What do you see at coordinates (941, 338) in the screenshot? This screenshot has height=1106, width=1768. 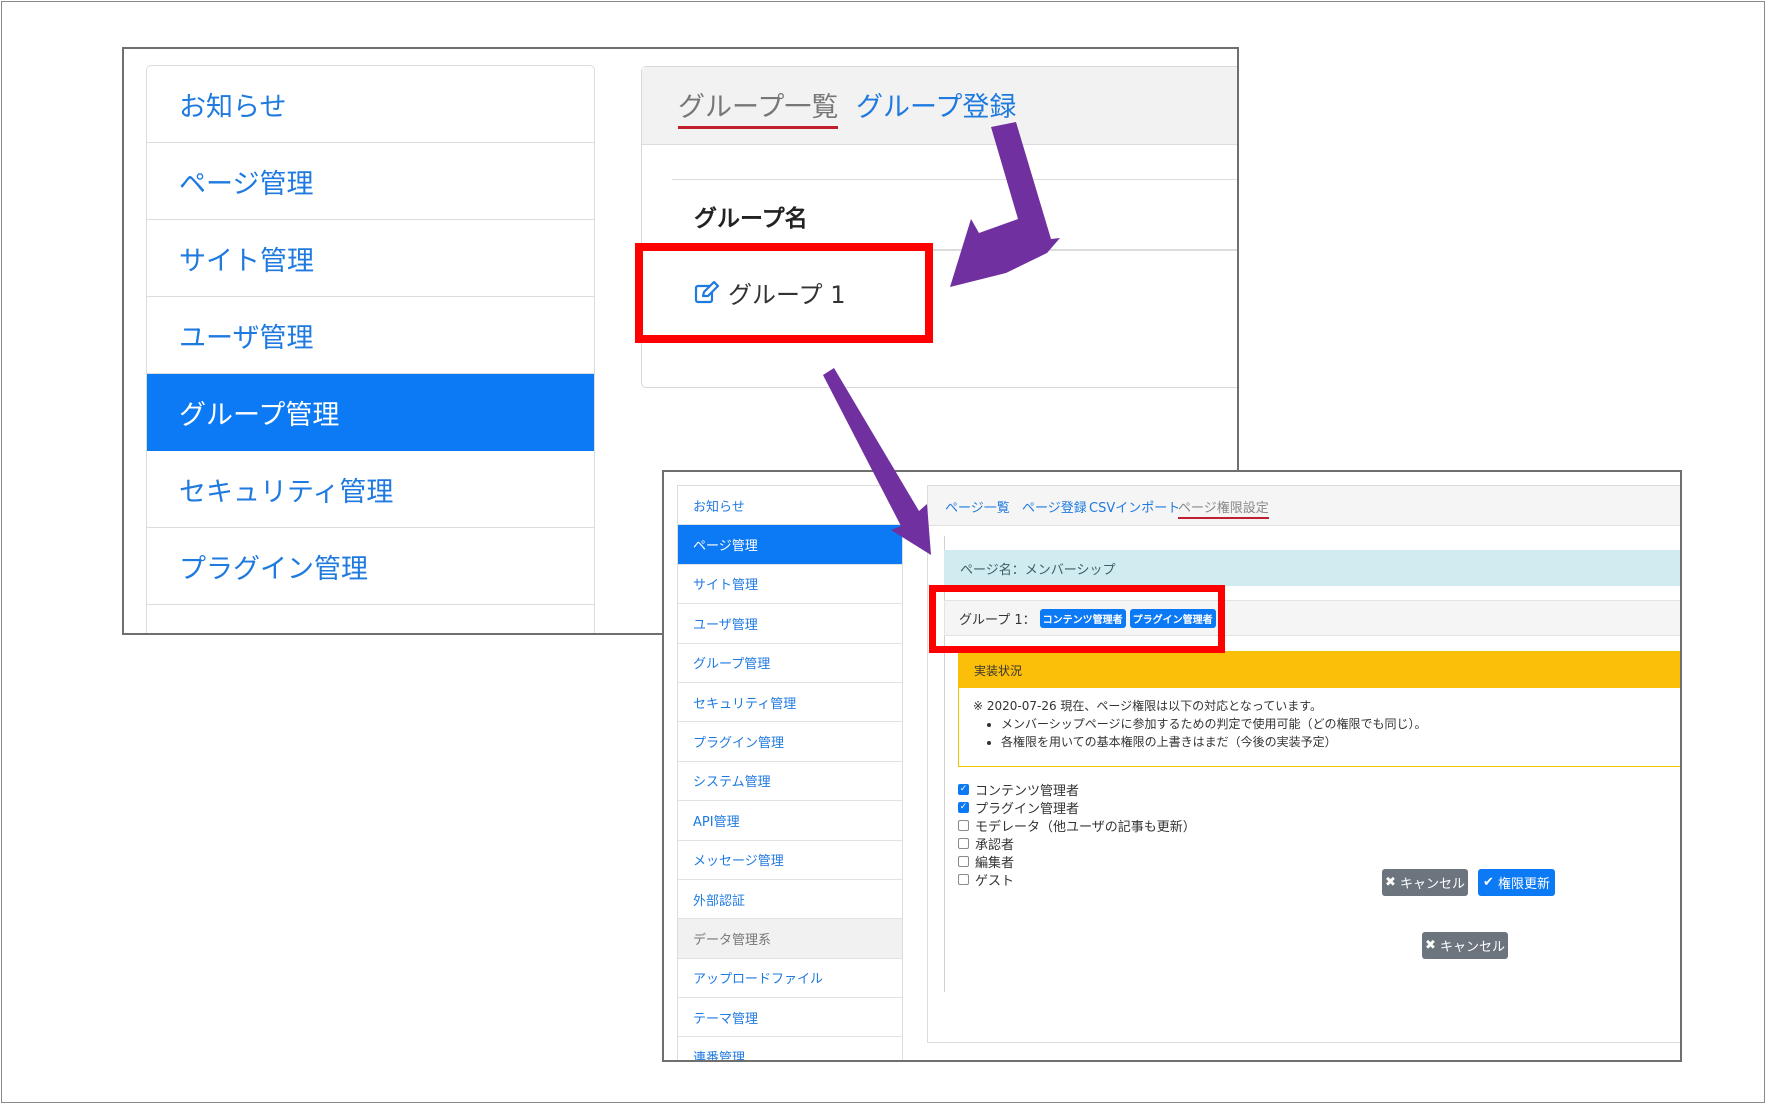 I see `arrow-overlay` at bounding box center [941, 338].